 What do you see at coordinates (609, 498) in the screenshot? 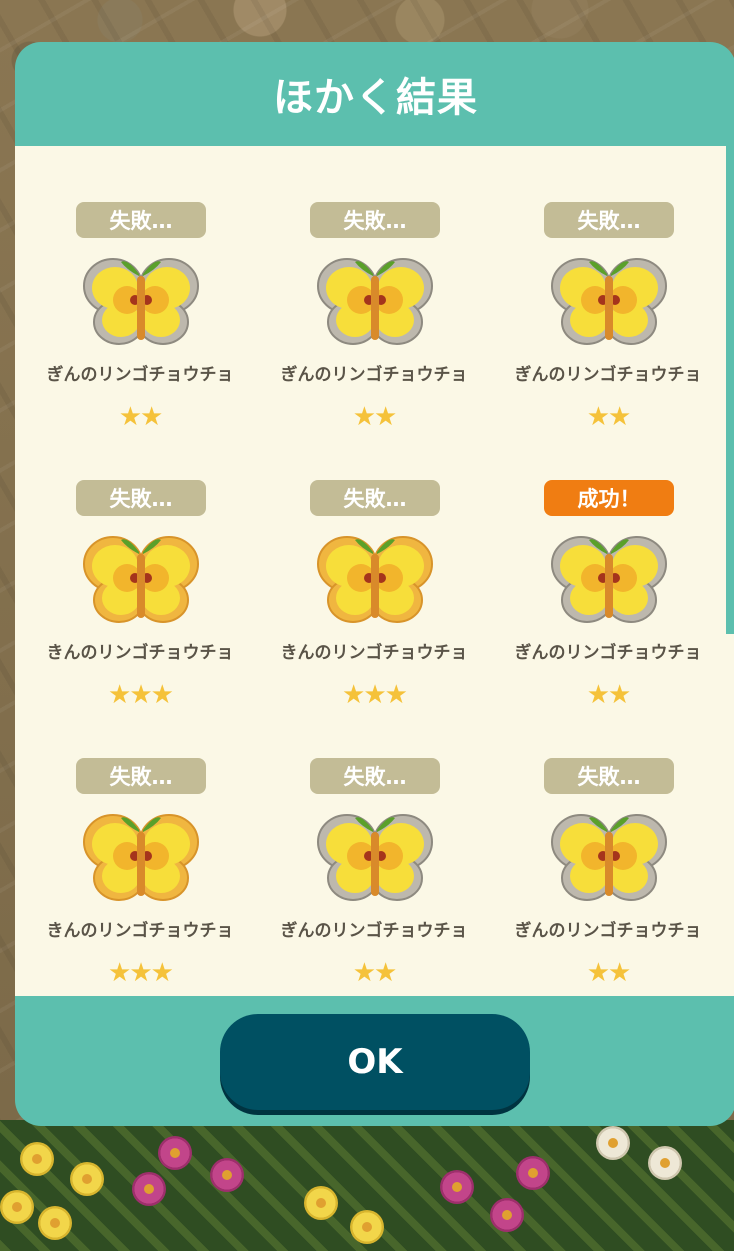
I see `result-status-badge: 成功！` at bounding box center [609, 498].